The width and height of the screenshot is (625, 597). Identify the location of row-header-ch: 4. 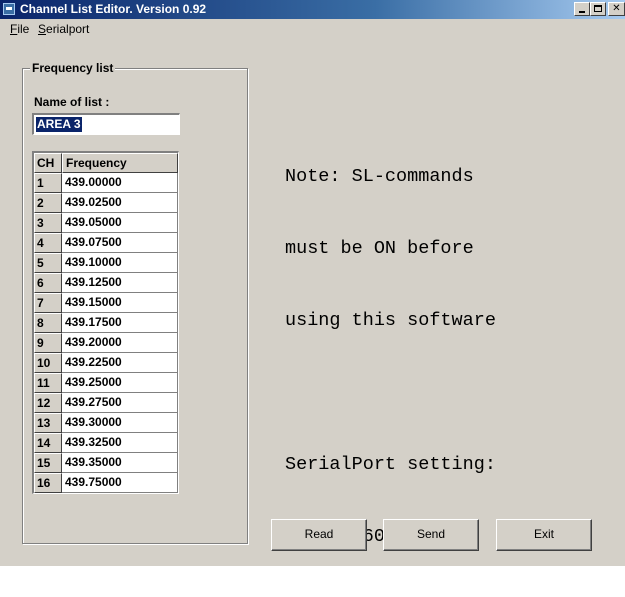
(48, 243).